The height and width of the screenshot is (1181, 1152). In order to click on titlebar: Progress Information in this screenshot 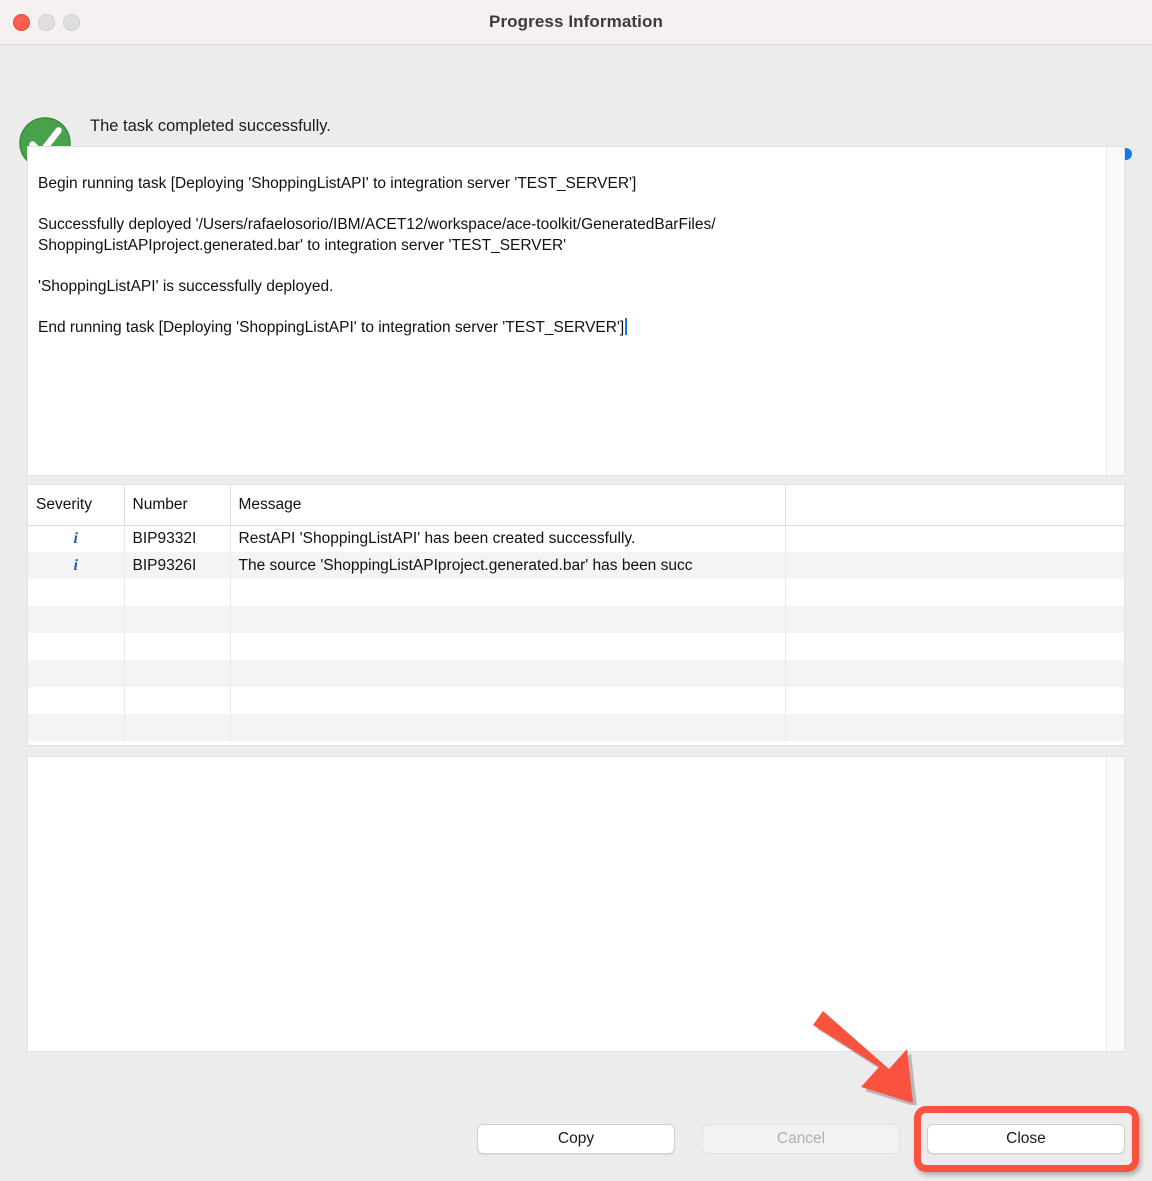, I will do `click(576, 22)`.